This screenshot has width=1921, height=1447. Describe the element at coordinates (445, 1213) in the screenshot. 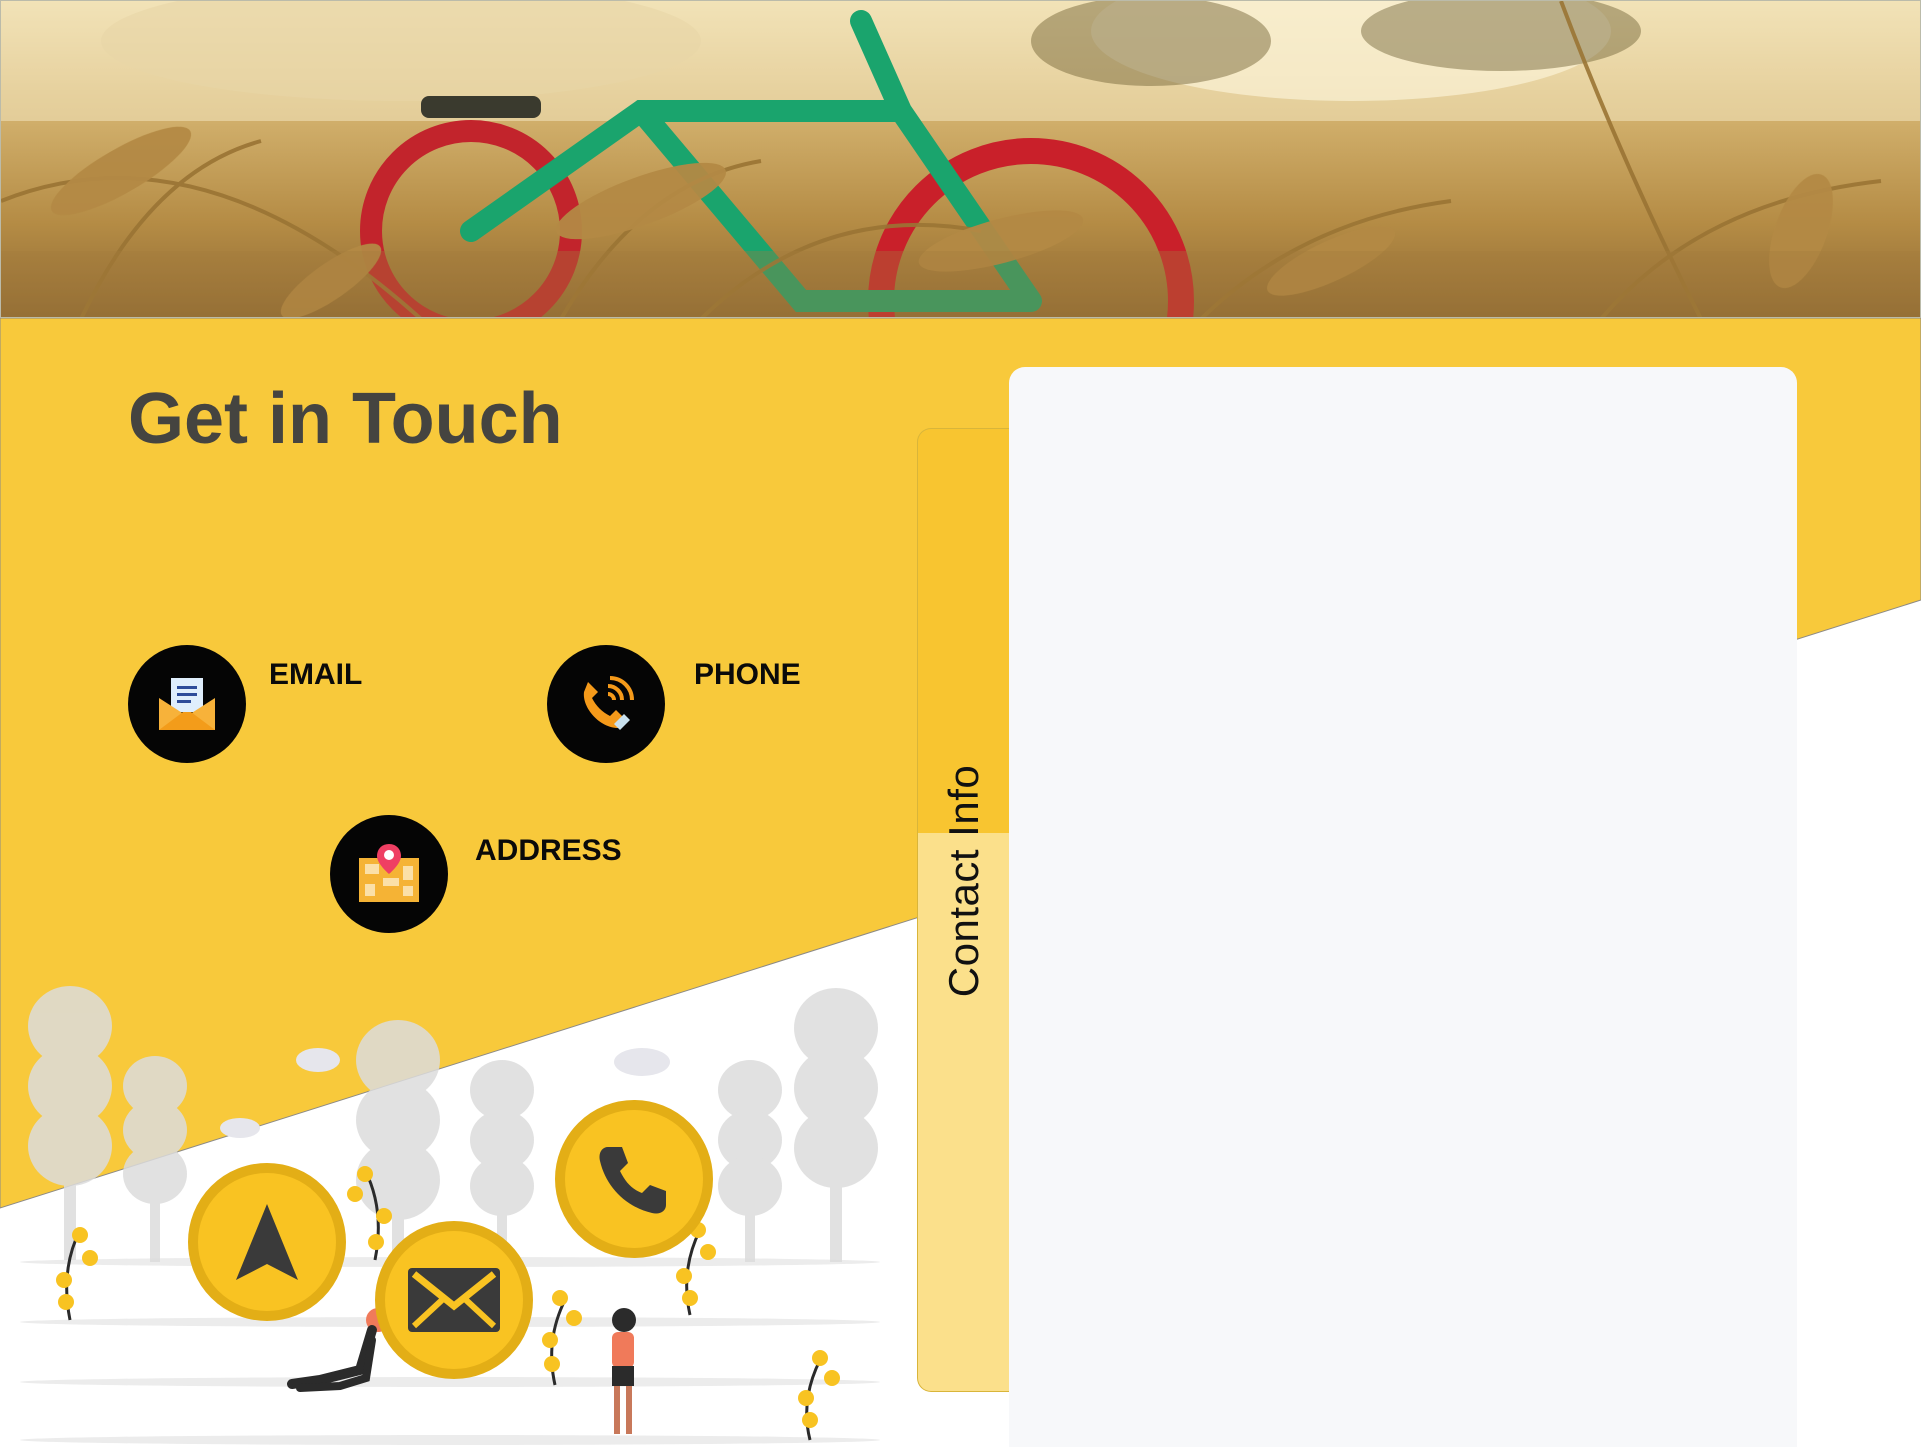

I see `contact-illustration` at that location.